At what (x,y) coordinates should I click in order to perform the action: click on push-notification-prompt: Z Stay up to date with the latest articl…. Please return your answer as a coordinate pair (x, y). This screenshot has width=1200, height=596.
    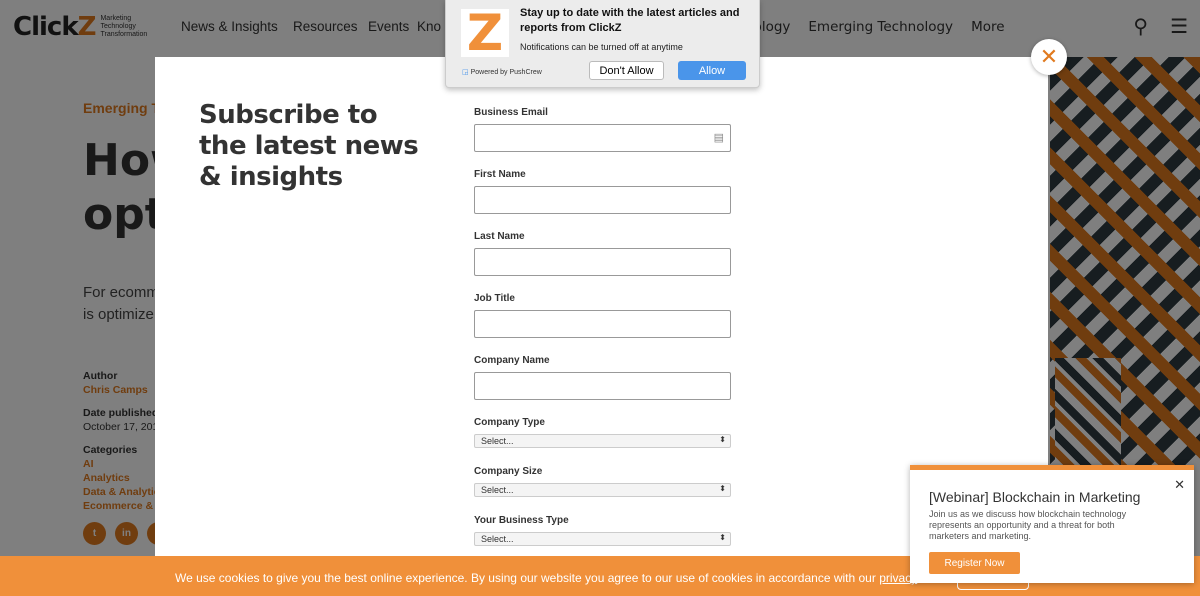
    Looking at the image, I should click on (602, 44).